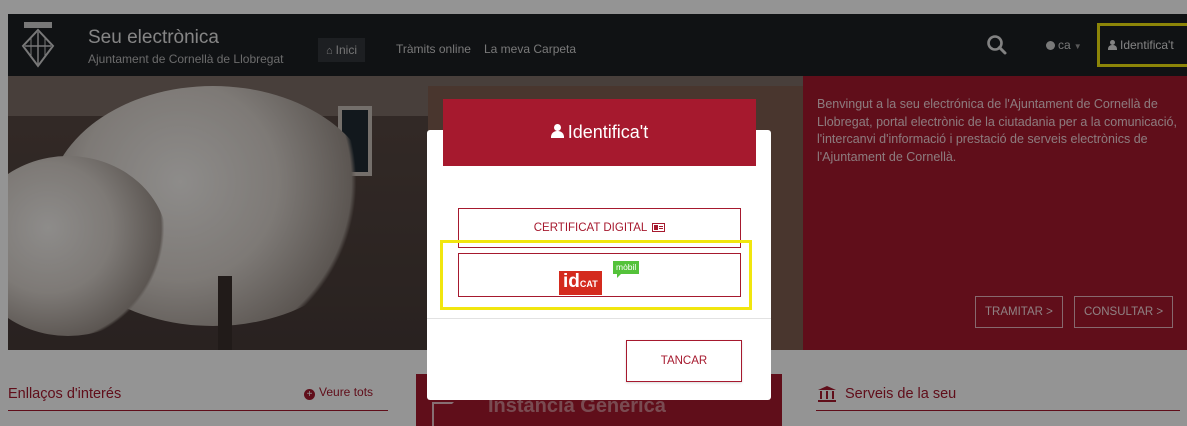 Image resolution: width=1187 pixels, height=426 pixels. I want to click on digital-certificate-label: CERTIFICAT DIGITAL, so click(590, 228).